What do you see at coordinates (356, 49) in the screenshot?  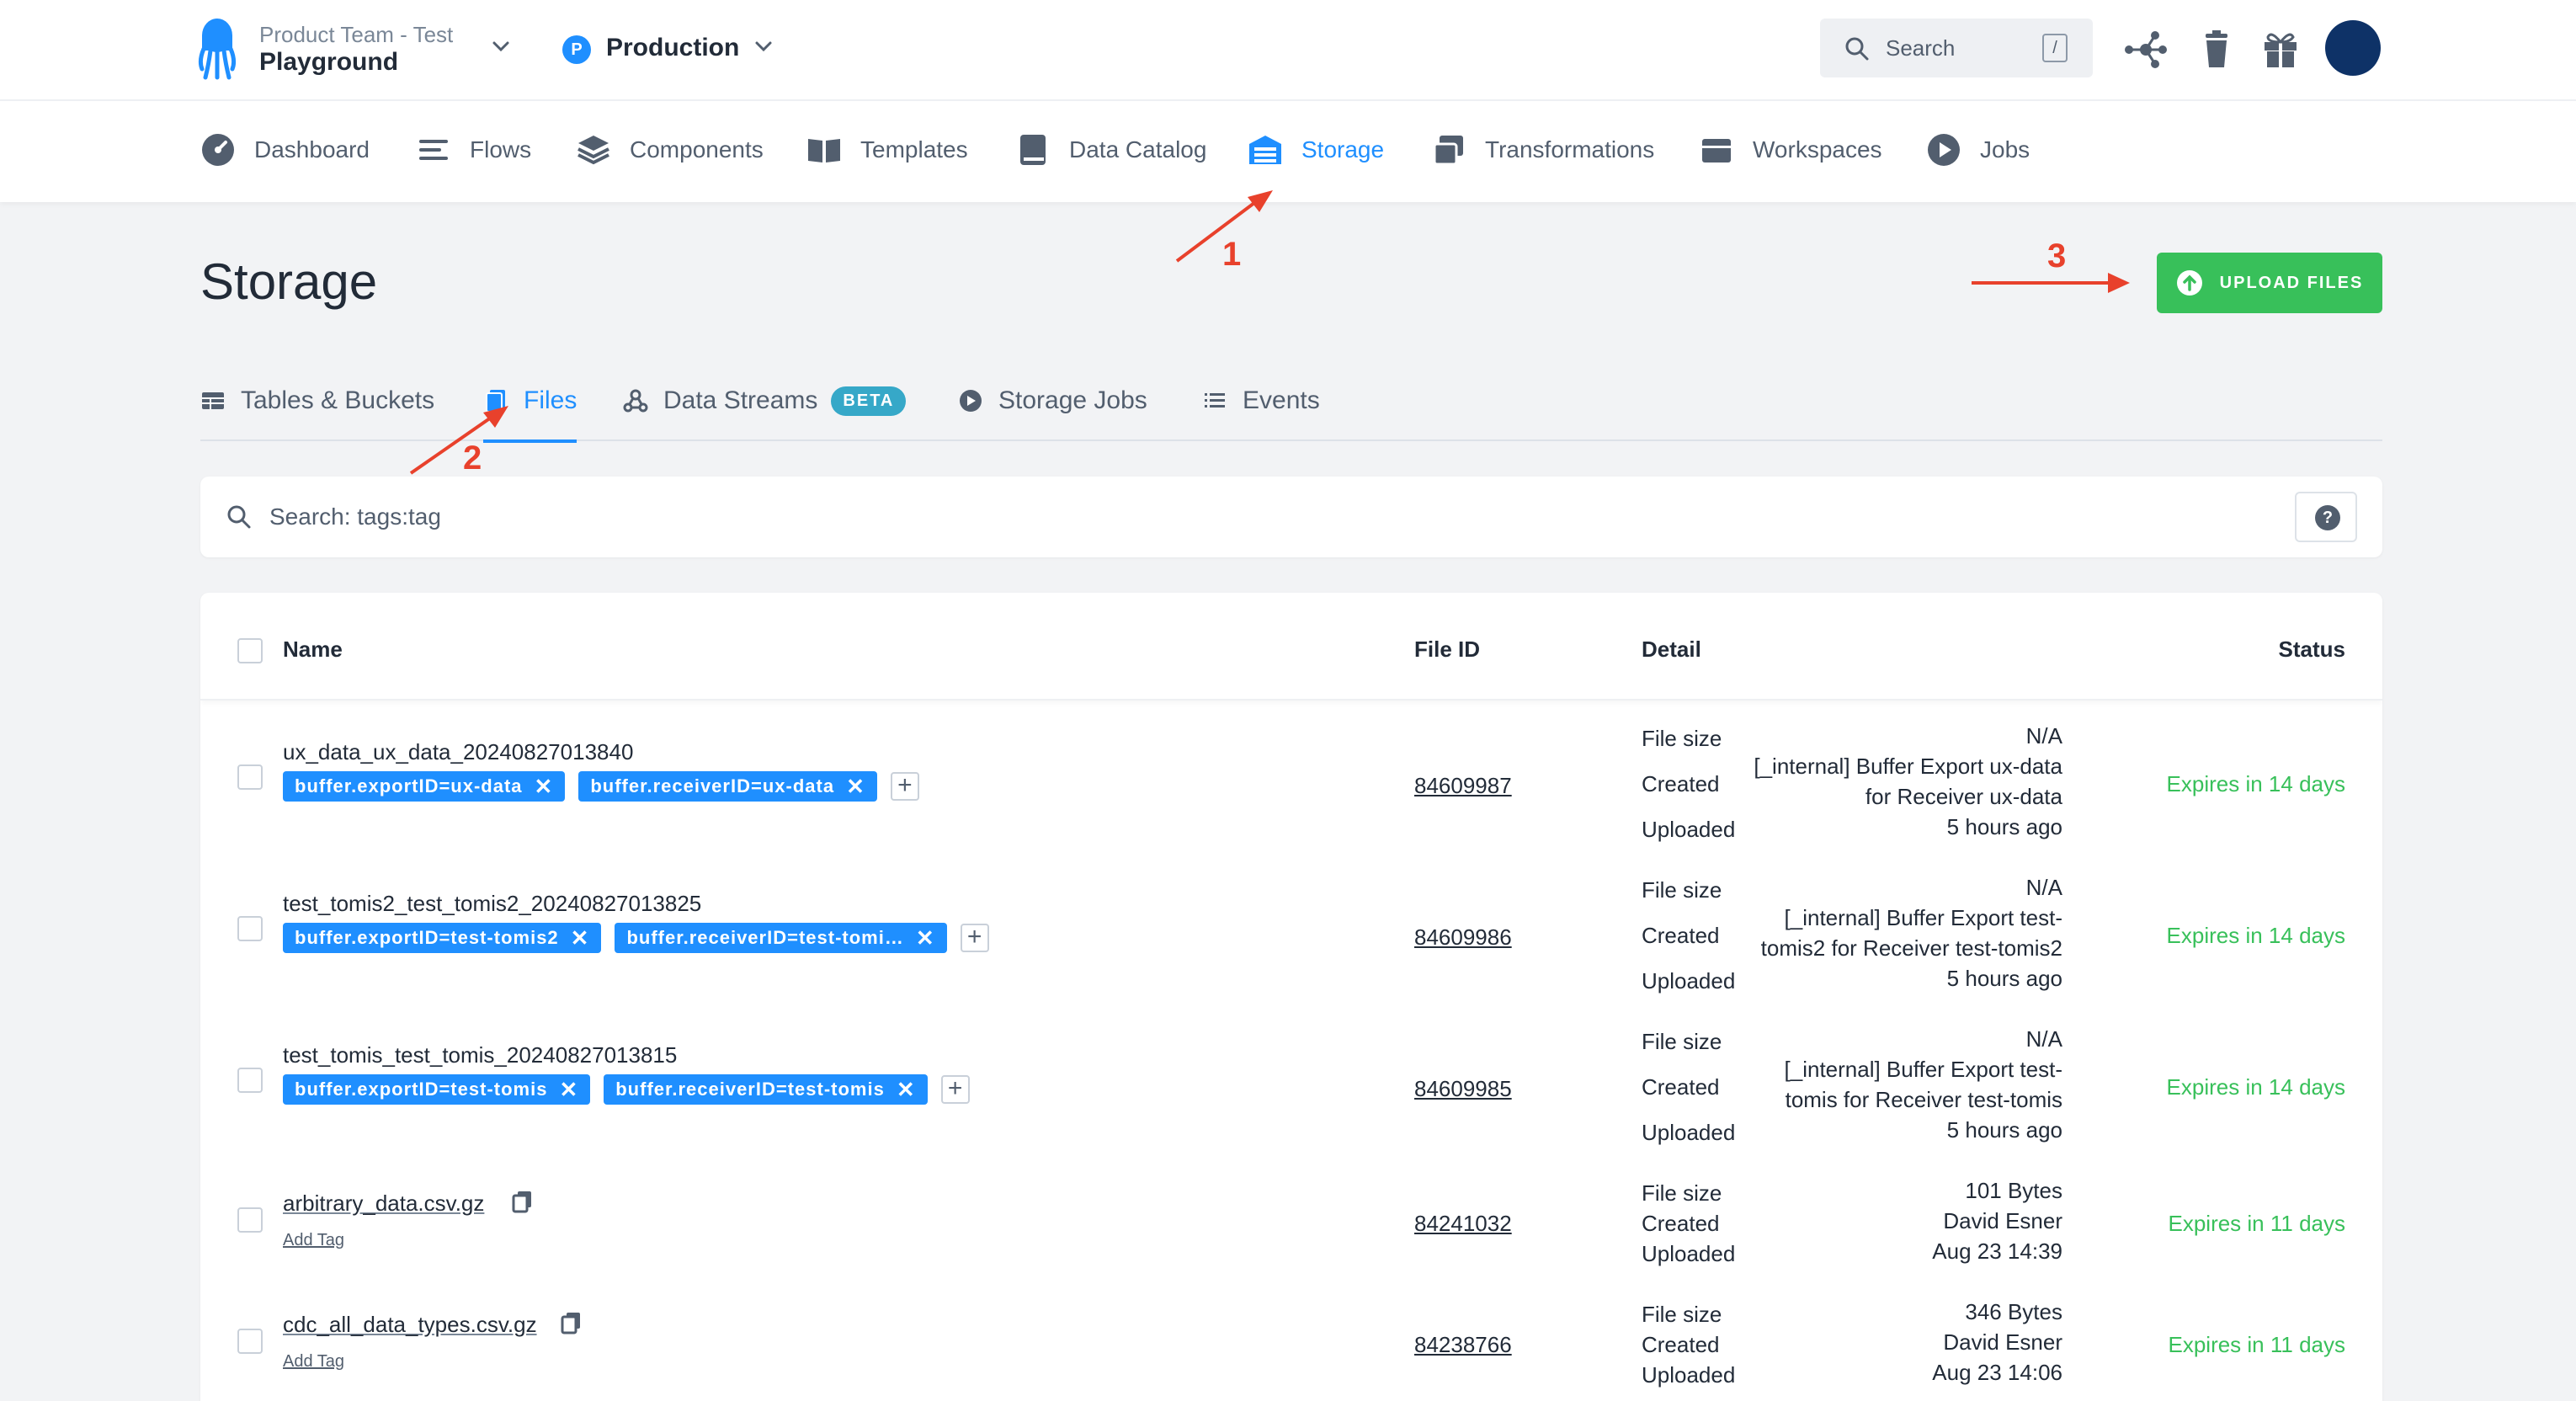 I see `project-selector: Product Team - Test Playground` at bounding box center [356, 49].